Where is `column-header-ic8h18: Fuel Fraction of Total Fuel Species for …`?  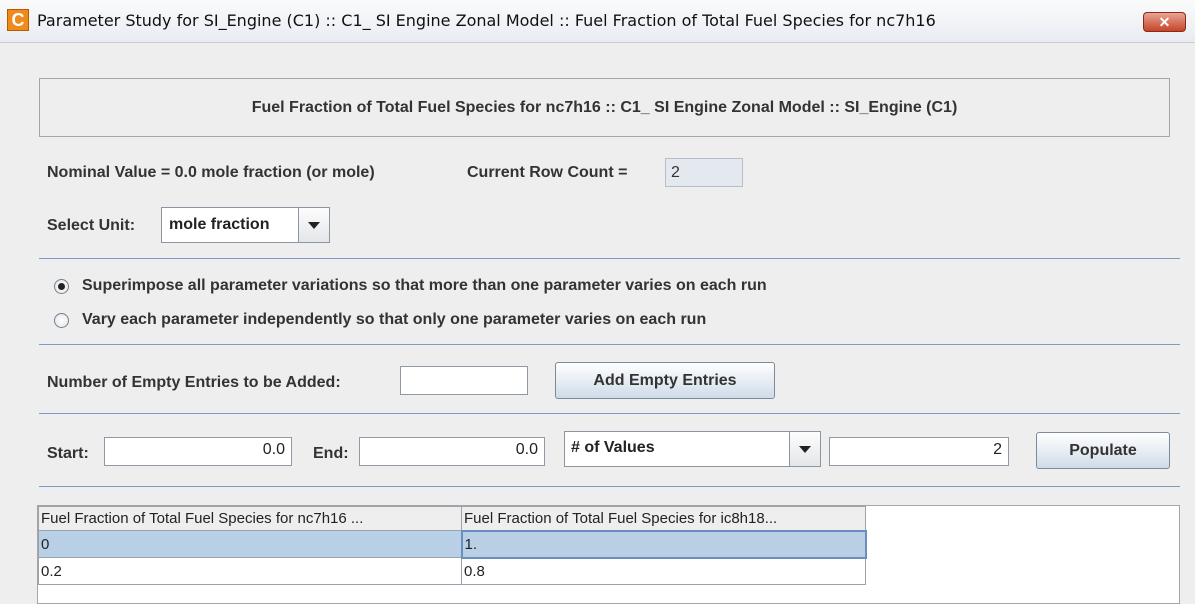 column-header-ic8h18: Fuel Fraction of Total Fuel Species for … is located at coordinates (663, 518).